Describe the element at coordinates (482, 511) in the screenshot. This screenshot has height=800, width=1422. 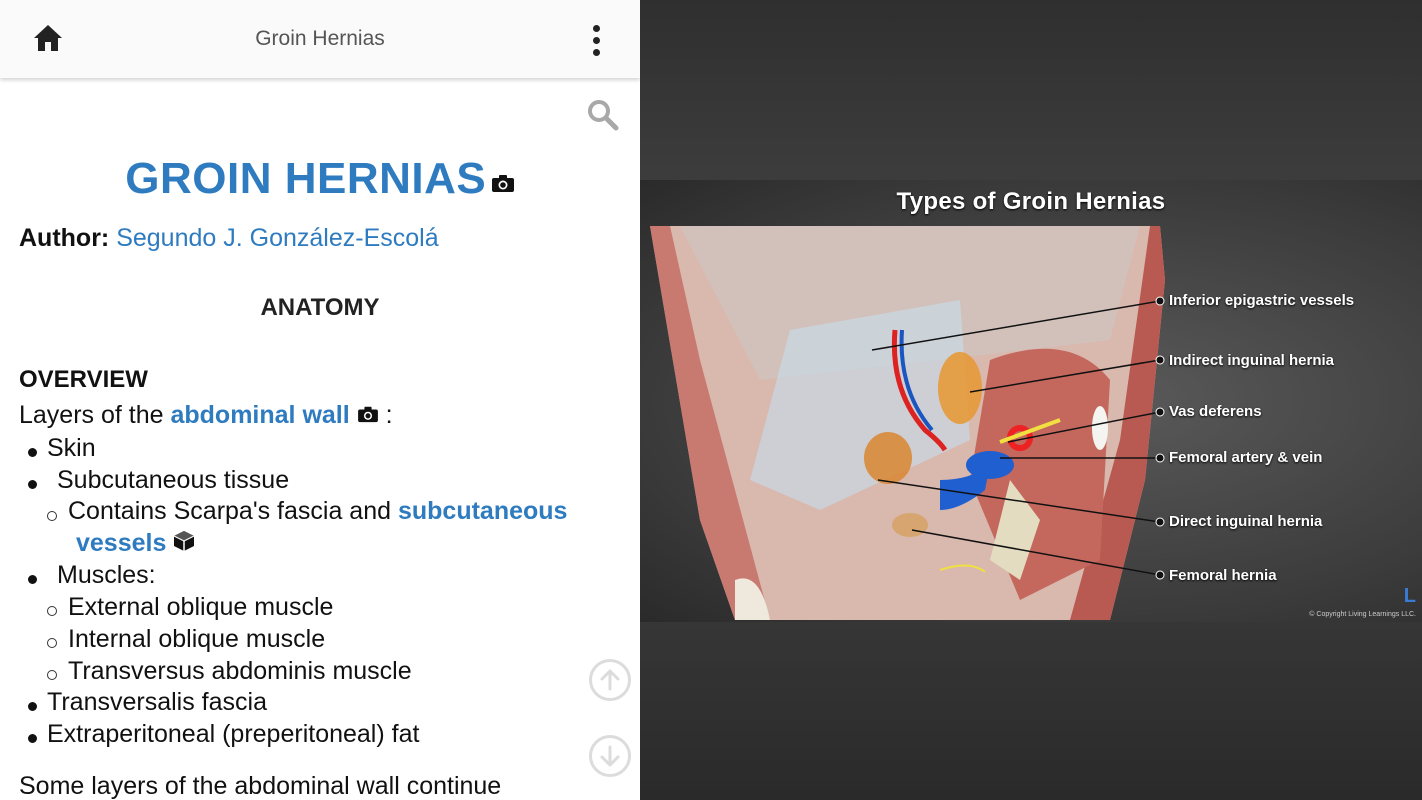
I see `subcutaneous-vessels-link: subcutaneous` at that location.